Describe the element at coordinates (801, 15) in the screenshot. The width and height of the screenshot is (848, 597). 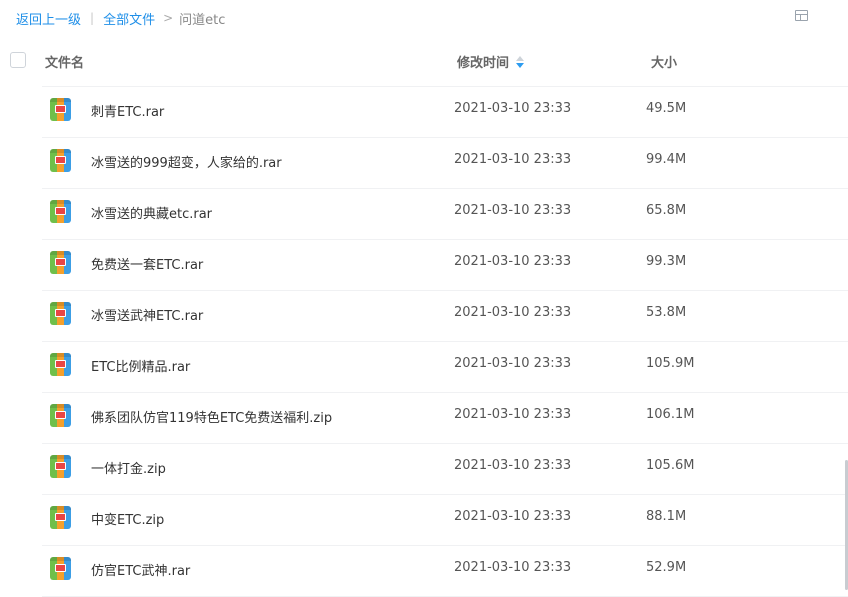
I see `grid-view-icon` at that location.